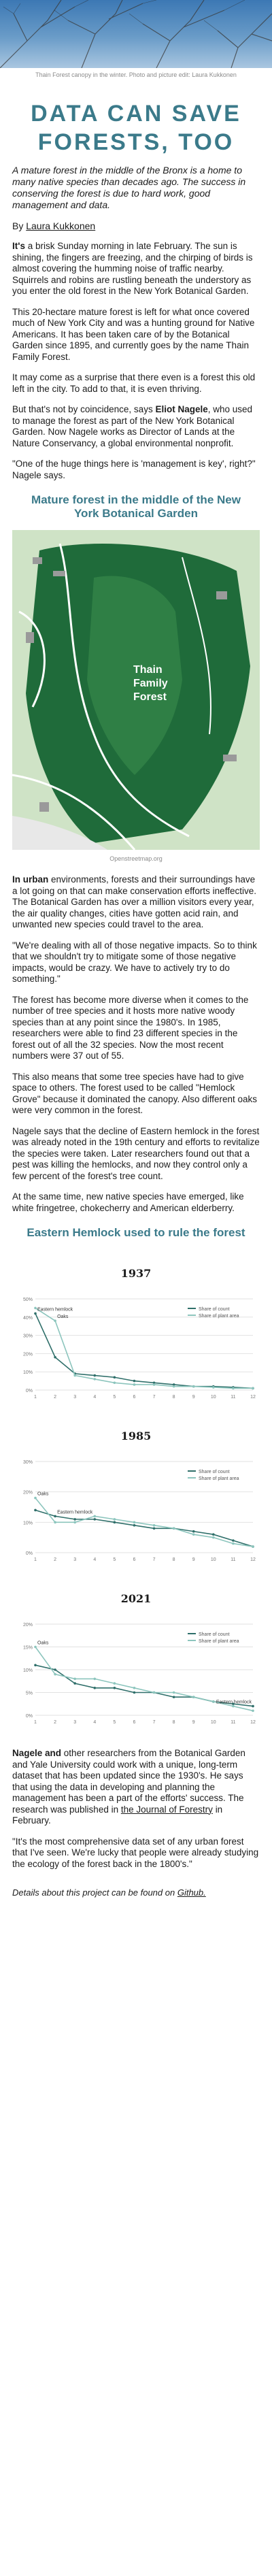 The height and width of the screenshot is (2576, 272). What do you see at coordinates (214, 1397) in the screenshot?
I see `x-tick-label: 10` at bounding box center [214, 1397].